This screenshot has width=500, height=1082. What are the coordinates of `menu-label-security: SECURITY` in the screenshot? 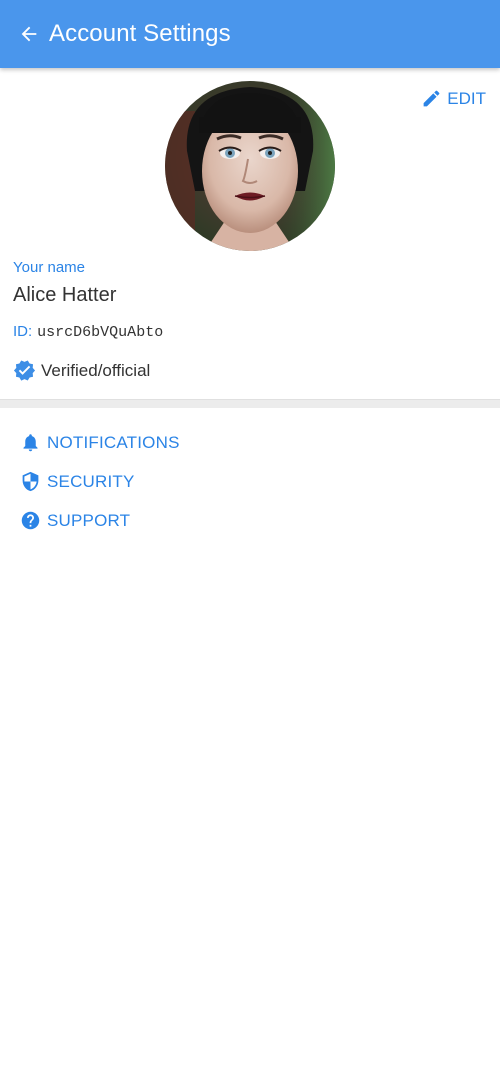 It's located at (91, 481).